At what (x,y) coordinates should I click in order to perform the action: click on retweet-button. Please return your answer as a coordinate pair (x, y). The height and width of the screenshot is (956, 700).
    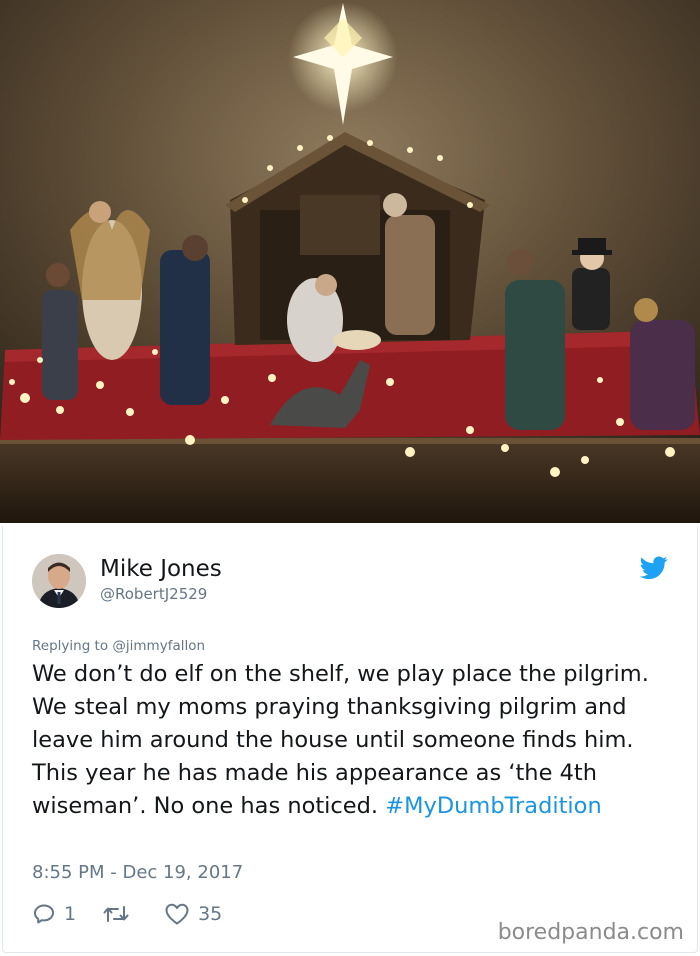
    Looking at the image, I should click on (120, 914).